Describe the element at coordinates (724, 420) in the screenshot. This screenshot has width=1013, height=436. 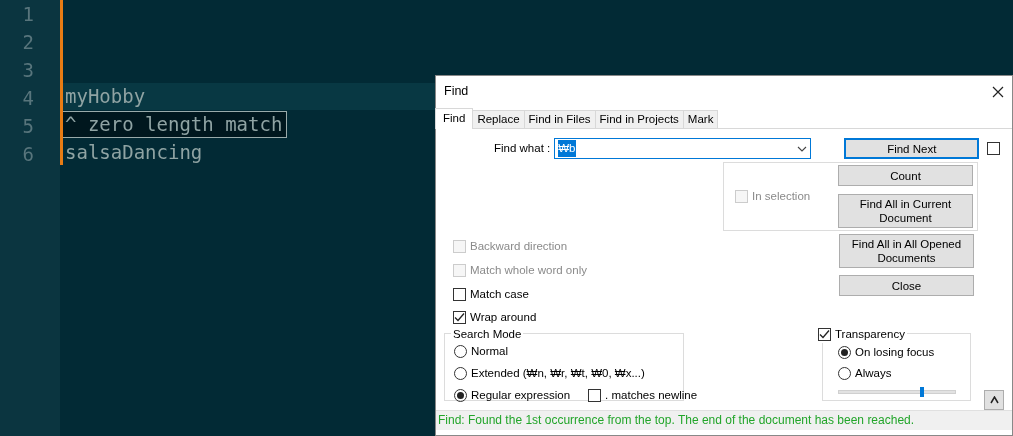
I see `status-message: Find: Found the 1st occurrence from the top. The end of the document has been reached.` at that location.